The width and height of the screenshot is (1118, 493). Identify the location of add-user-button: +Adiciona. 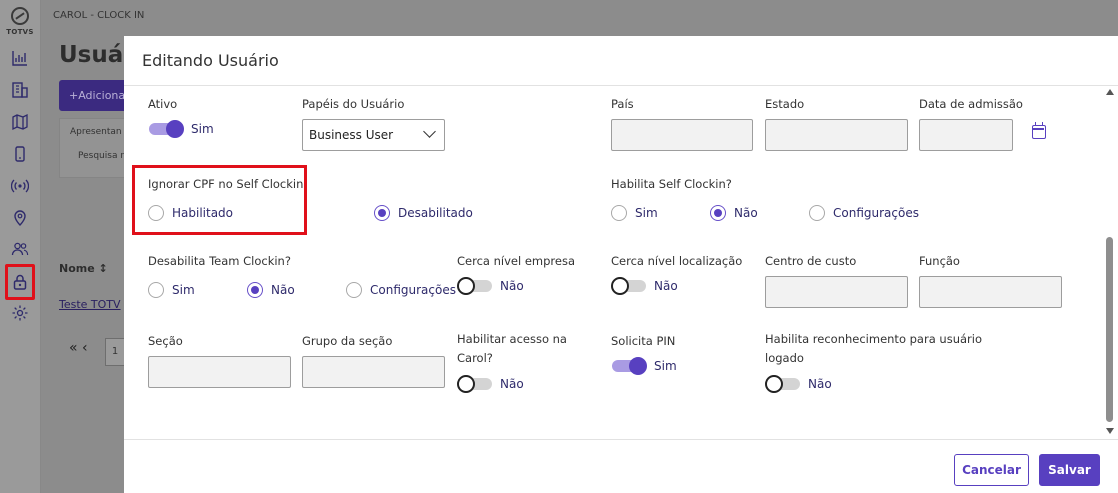
(94, 95).